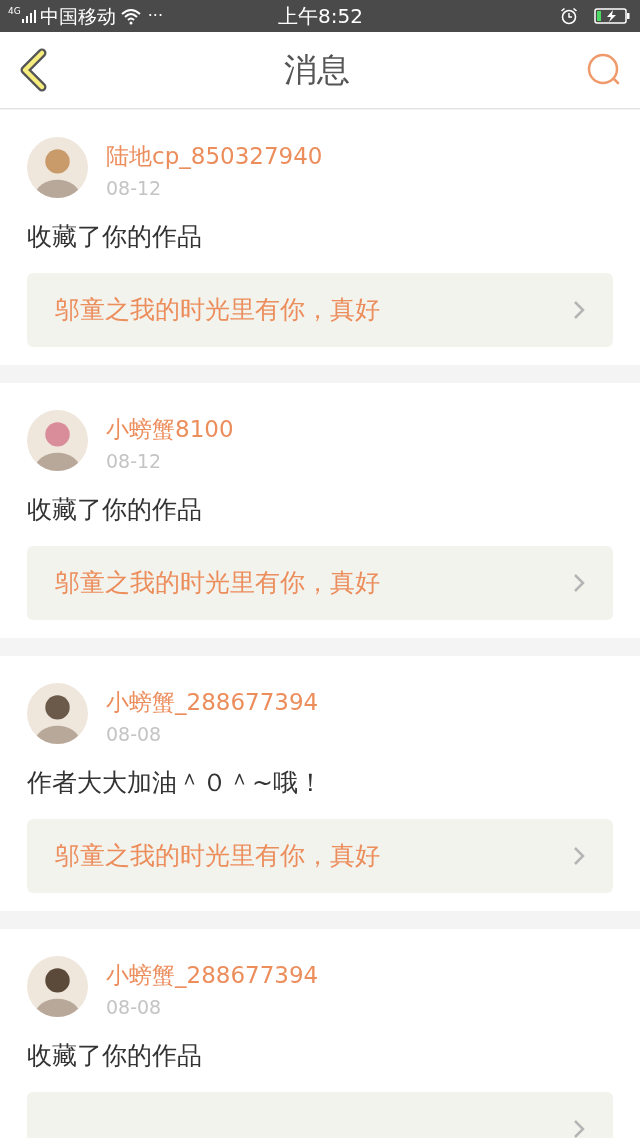 Image resolution: width=640 pixels, height=1138 pixels. Describe the element at coordinates (317, 70) in the screenshot. I see `page-title: 消息` at that location.